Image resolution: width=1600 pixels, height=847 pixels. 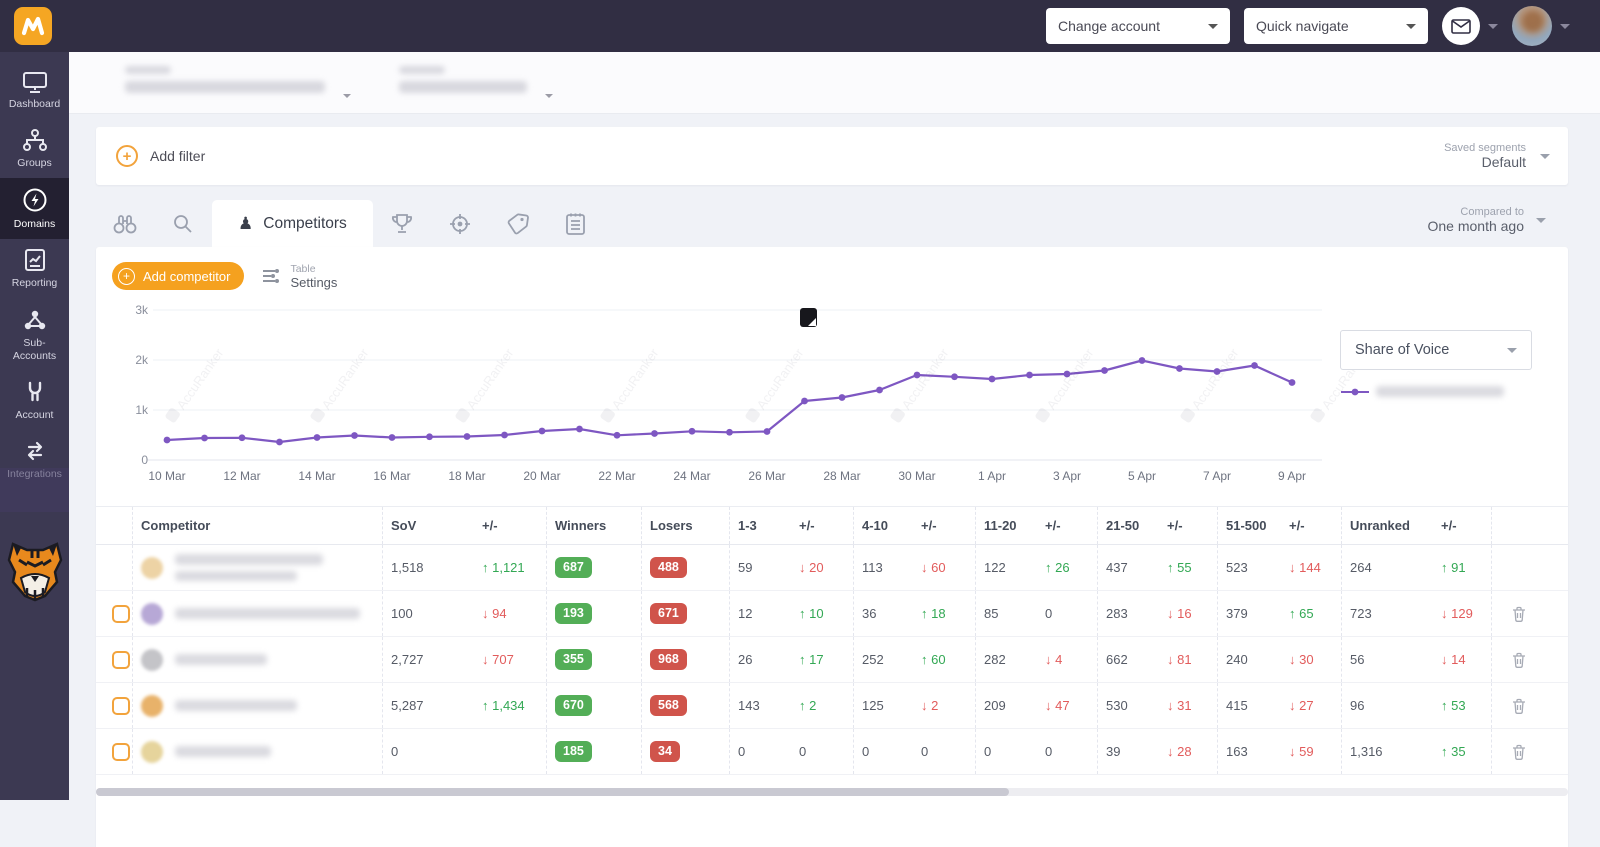 I want to click on table-settings-settings-label: Settings, so click(x=313, y=282).